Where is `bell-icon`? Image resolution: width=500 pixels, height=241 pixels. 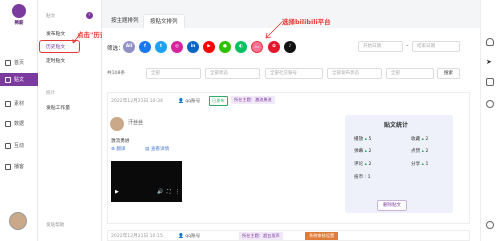 bell-icon is located at coordinates (490, 42).